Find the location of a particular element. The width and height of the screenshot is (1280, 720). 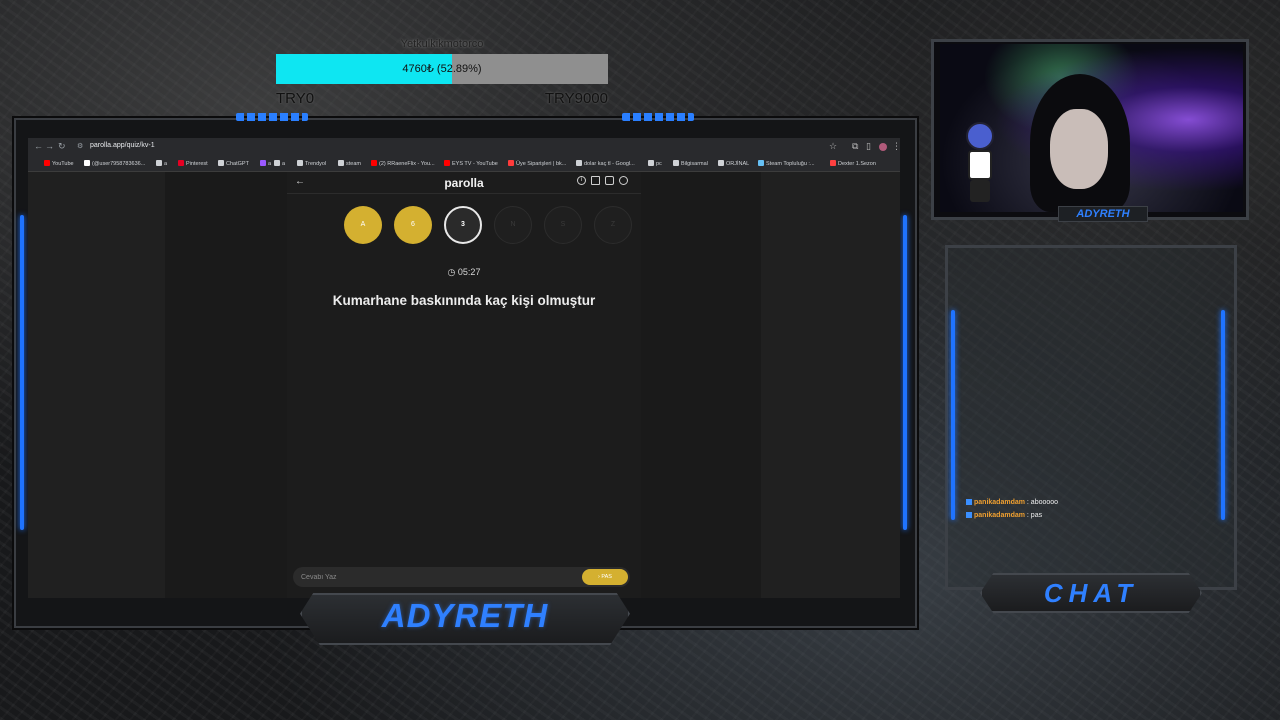

chat-glow-right is located at coordinates (1223, 415).